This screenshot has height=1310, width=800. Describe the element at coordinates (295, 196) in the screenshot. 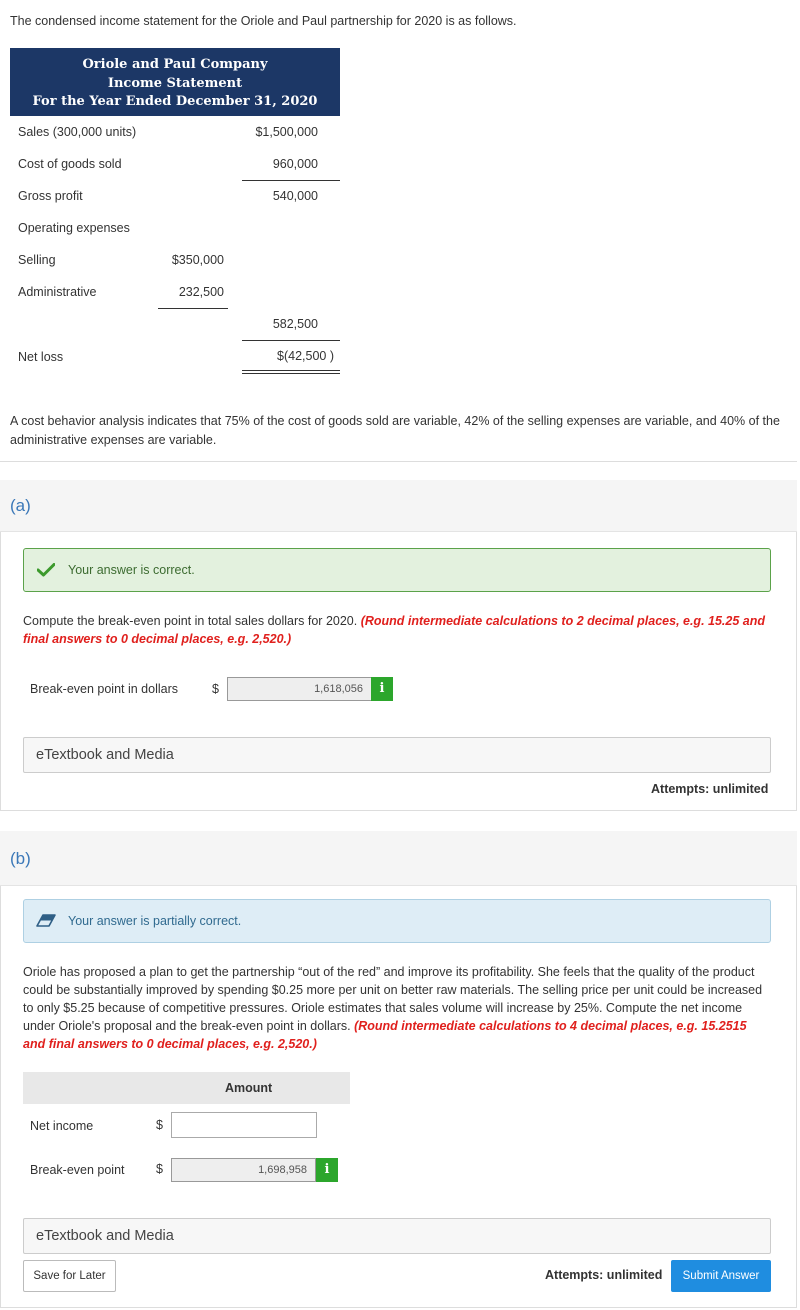

I see `gross-profit-value: 540,000` at that location.